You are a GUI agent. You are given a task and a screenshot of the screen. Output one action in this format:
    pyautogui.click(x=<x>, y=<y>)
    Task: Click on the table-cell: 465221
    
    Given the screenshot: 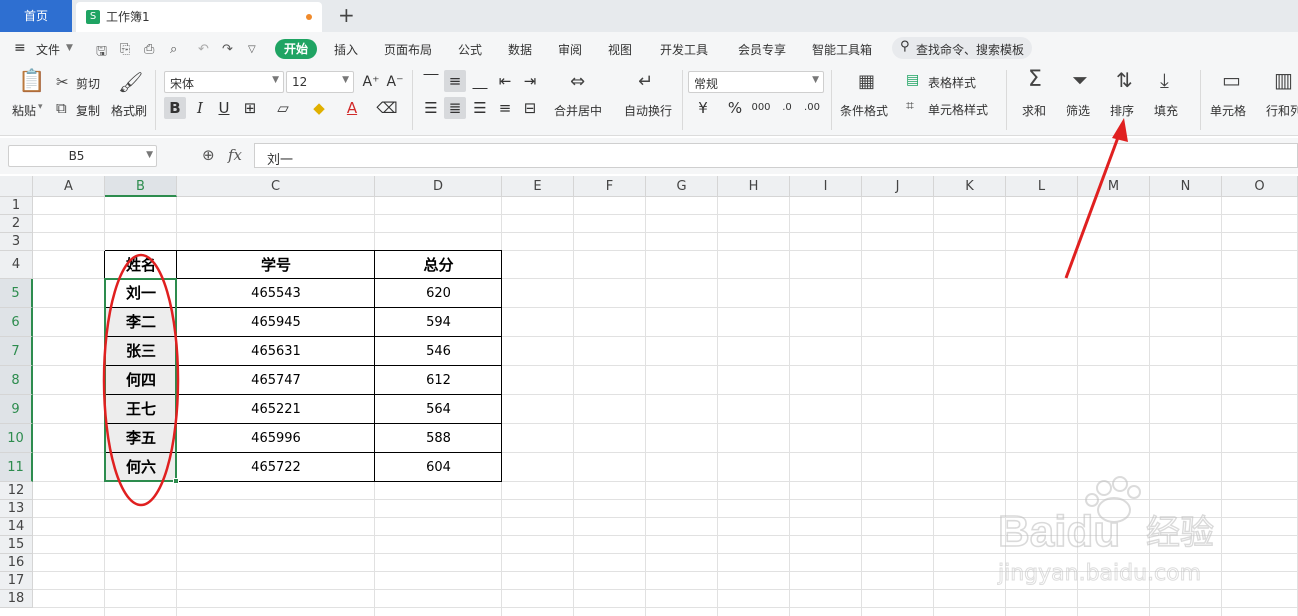 What is the action you would take?
    pyautogui.click(x=276, y=409)
    